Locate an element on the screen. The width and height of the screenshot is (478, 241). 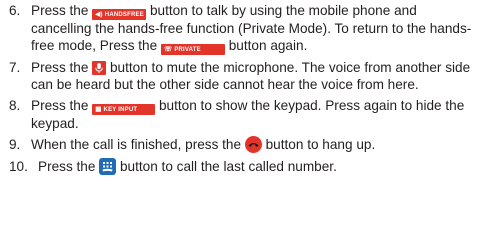
microphone-icon is located at coordinates (99, 68).